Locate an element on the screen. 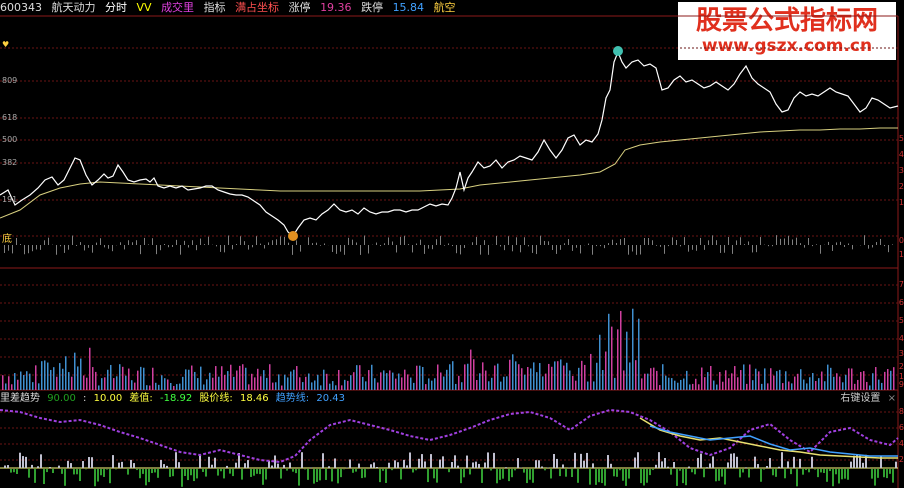  right-settings-button: 右键设置 is located at coordinates (860, 398).